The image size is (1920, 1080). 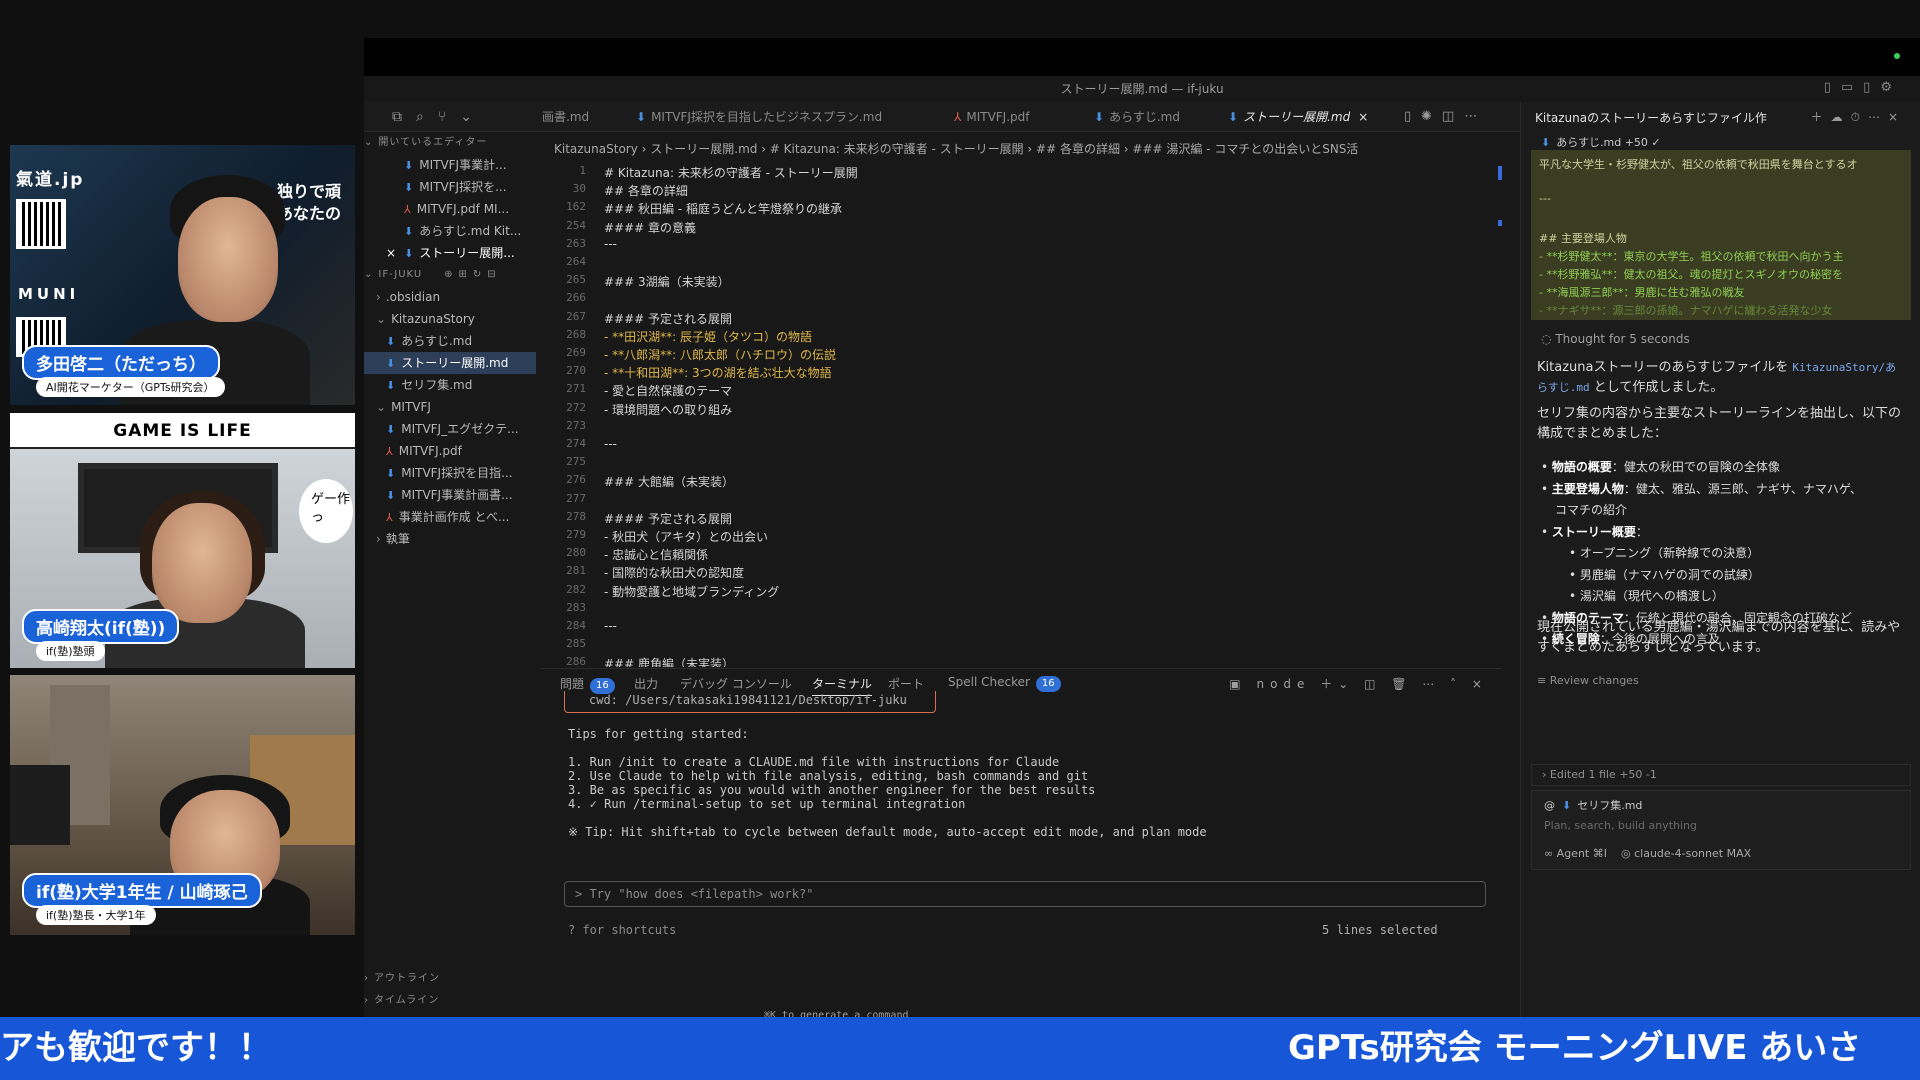 I want to click on tab-output: 出力, so click(x=646, y=683).